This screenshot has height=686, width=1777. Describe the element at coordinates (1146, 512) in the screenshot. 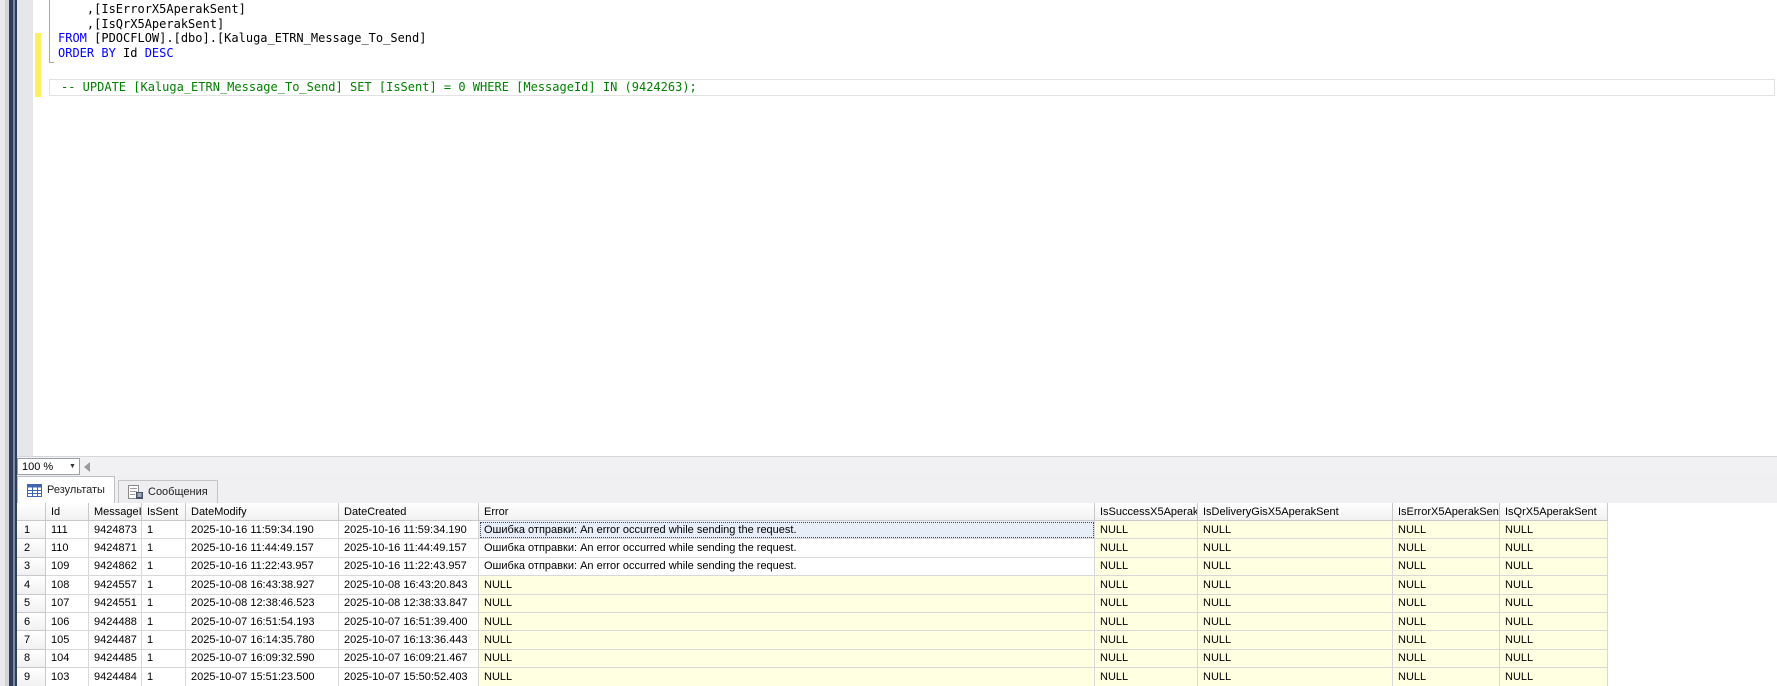

I see `grid-header-cell-IsSuccessX5AperakSent: IsSuccessX5AperakSent` at that location.